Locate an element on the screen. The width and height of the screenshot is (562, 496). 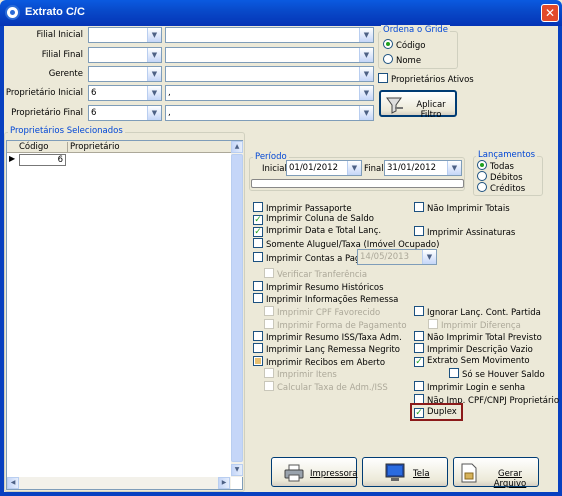
opt-imprimir-coluna-saldo: ✓ Imprimir Coluna de Saldo is located at coordinates (313, 220).